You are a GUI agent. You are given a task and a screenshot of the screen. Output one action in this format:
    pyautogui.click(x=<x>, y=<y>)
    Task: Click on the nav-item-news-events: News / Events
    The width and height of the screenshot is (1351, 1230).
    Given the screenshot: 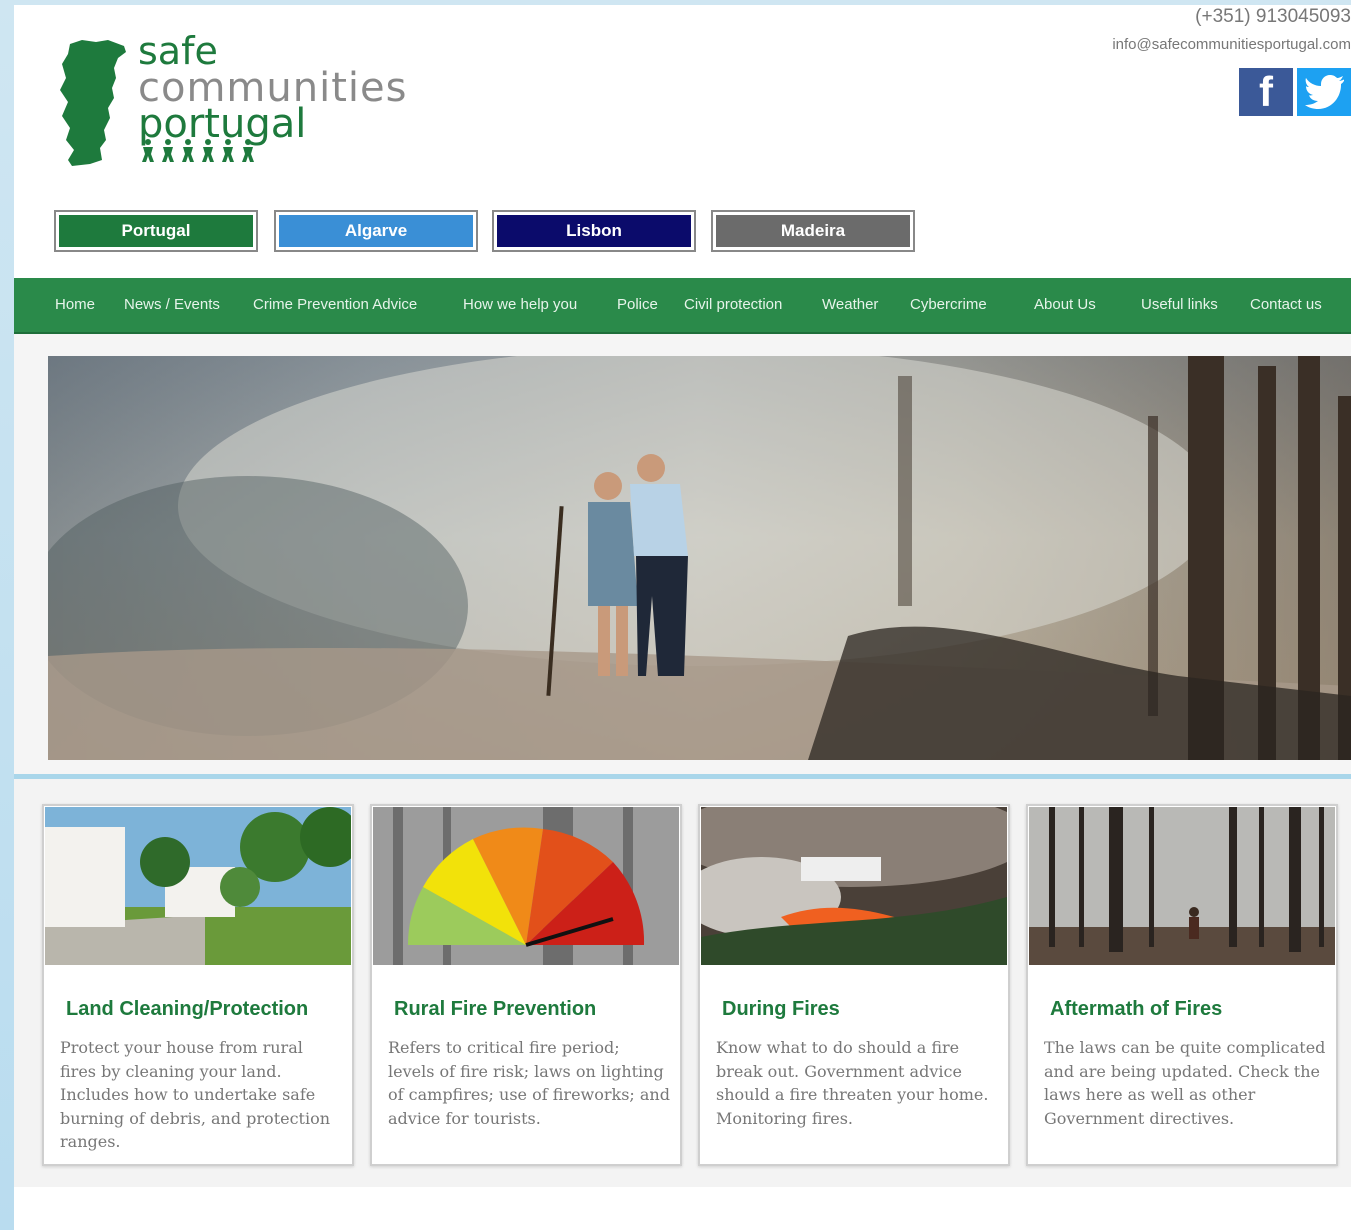 What is the action you would take?
    pyautogui.click(x=172, y=304)
    